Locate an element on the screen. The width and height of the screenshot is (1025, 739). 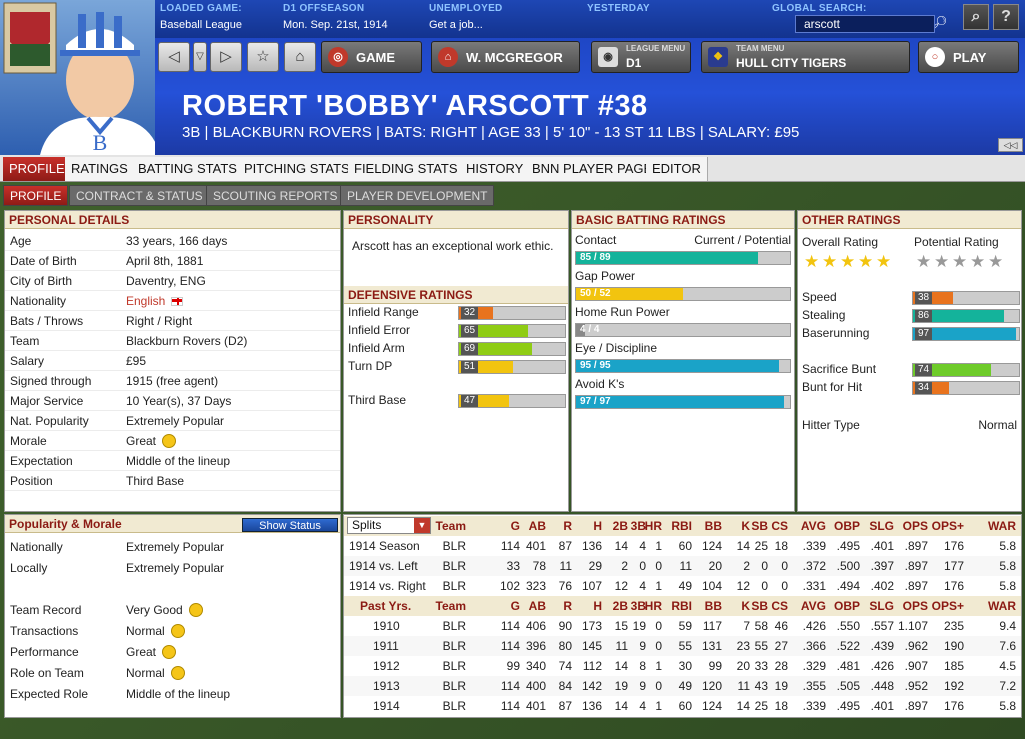
tab-history: HISTORY is located at coordinates (495, 169).